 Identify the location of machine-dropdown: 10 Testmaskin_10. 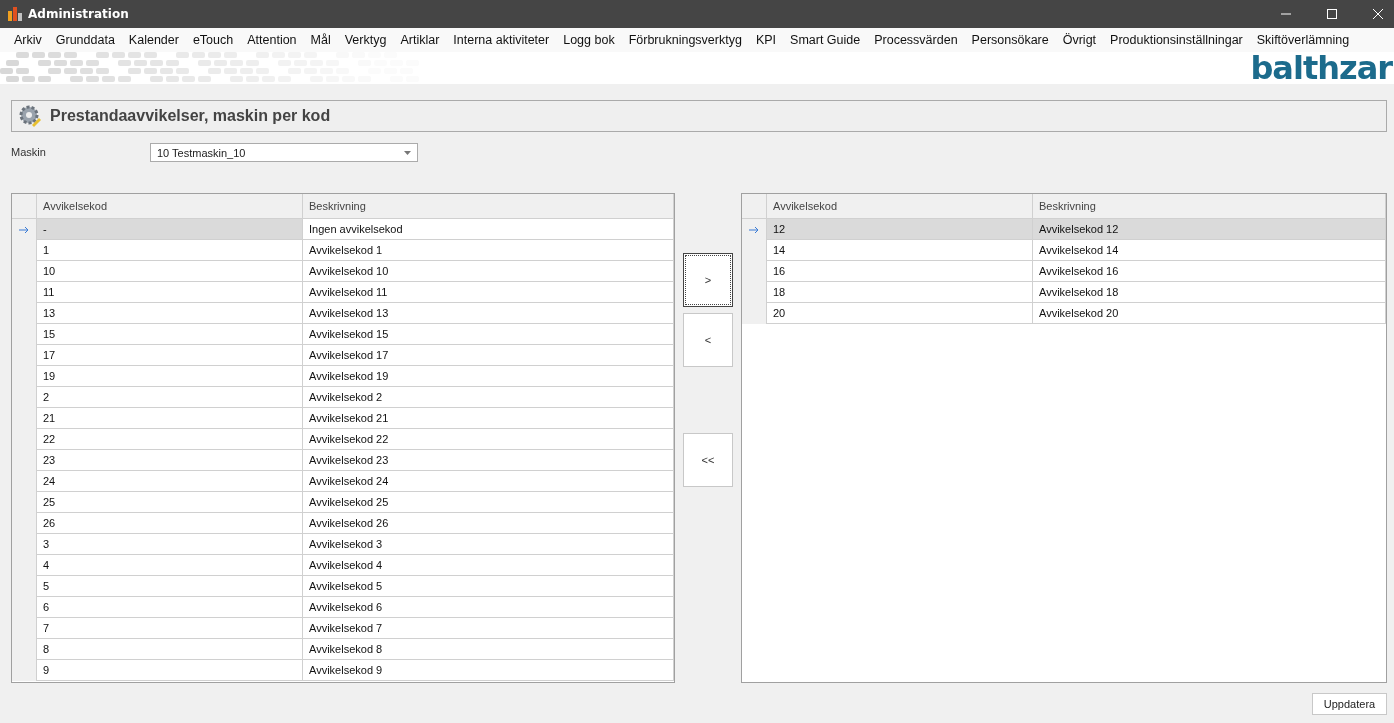
(284, 152).